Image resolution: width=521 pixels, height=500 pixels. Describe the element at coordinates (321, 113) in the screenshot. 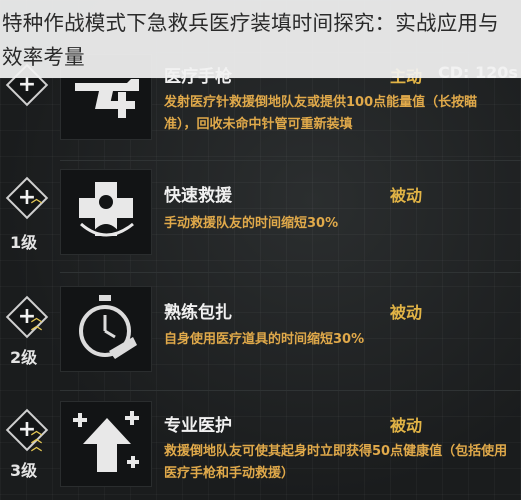

I see `skill-description: 发射医疗针救援倒地队友或提供100点能量值（长按瞄准），回收未命中针管可重新装填` at that location.